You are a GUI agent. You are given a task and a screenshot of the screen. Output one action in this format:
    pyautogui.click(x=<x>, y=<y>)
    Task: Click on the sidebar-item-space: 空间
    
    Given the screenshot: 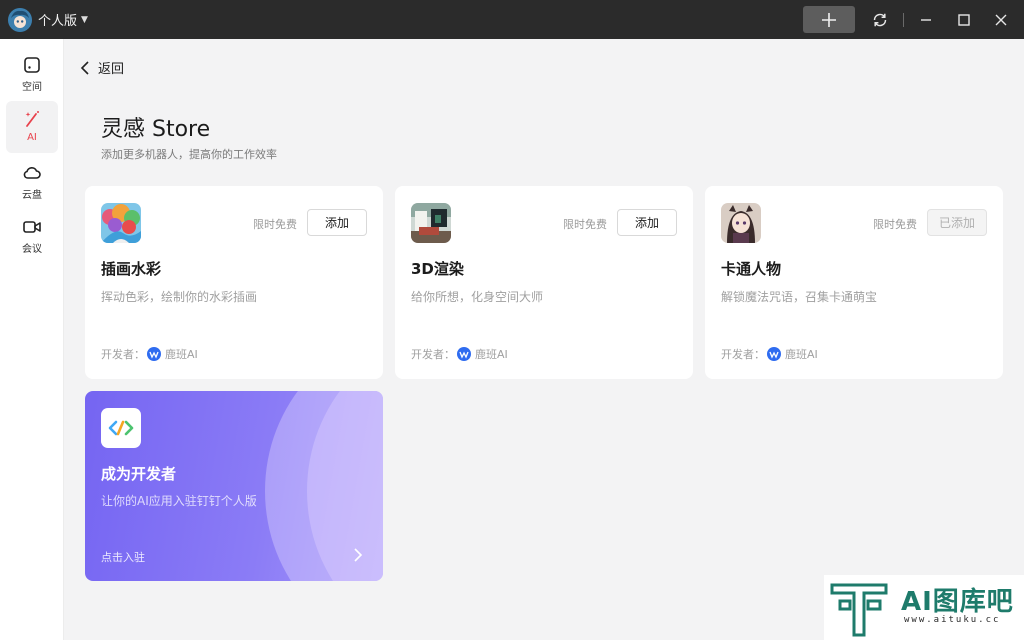 What is the action you would take?
    pyautogui.click(x=32, y=73)
    